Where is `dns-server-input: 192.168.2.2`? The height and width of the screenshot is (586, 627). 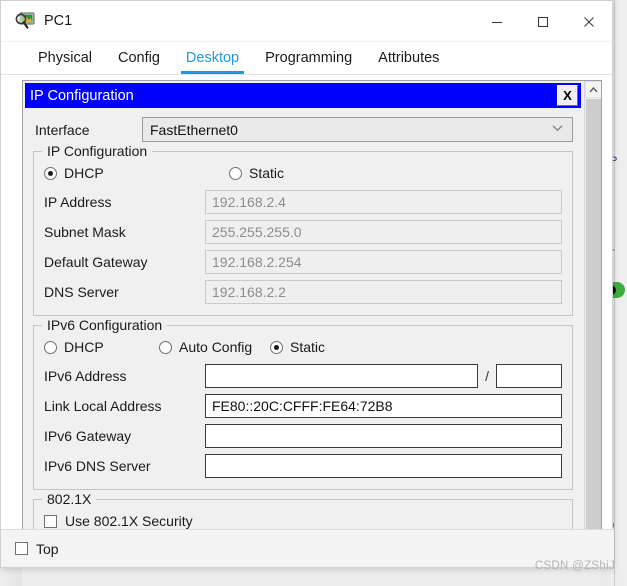
dns-server-input: 192.168.2.2 is located at coordinates (383, 292).